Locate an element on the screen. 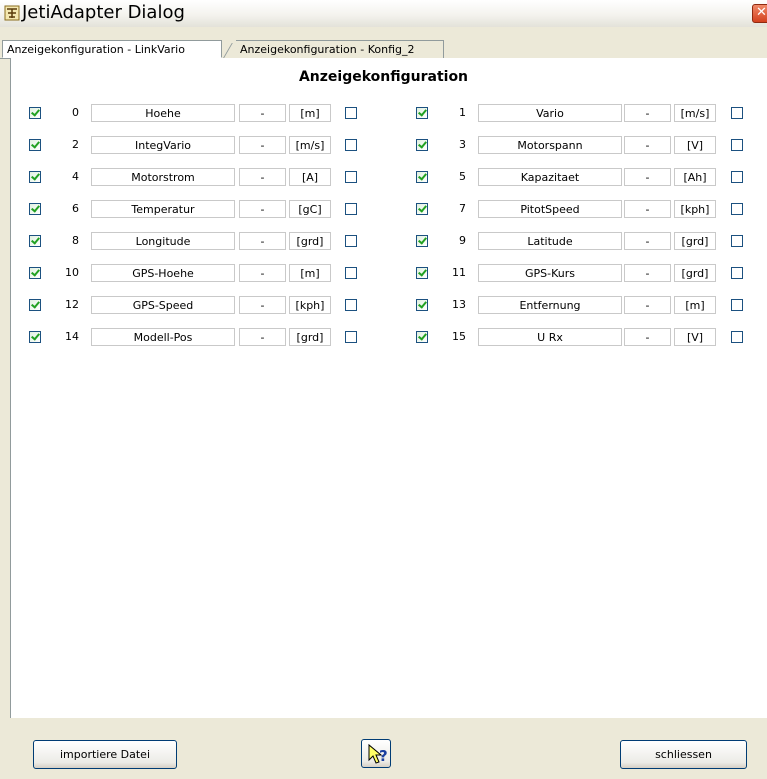  help-button: ? is located at coordinates (376, 753).